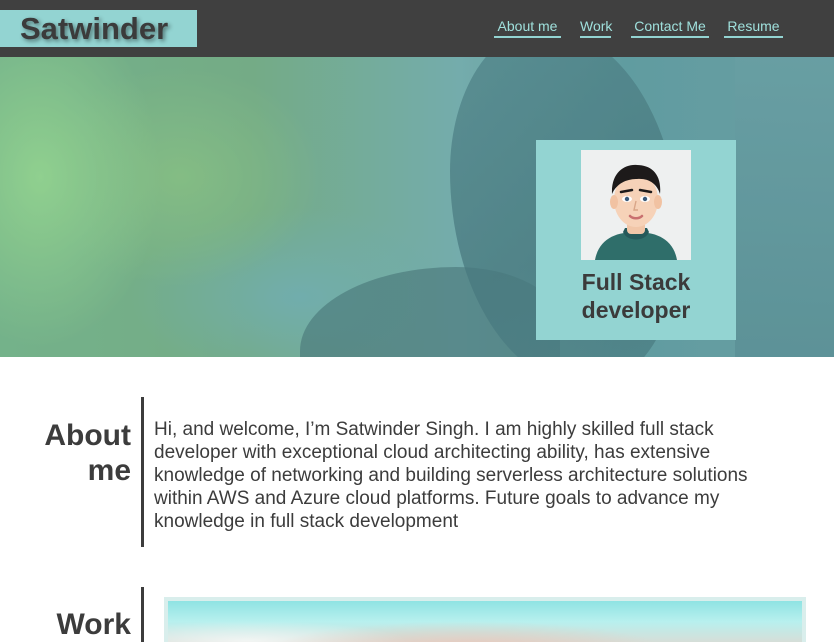 The width and height of the screenshot is (834, 642). What do you see at coordinates (670, 28) in the screenshot?
I see `nav-link-contact-me: Contact Me` at bounding box center [670, 28].